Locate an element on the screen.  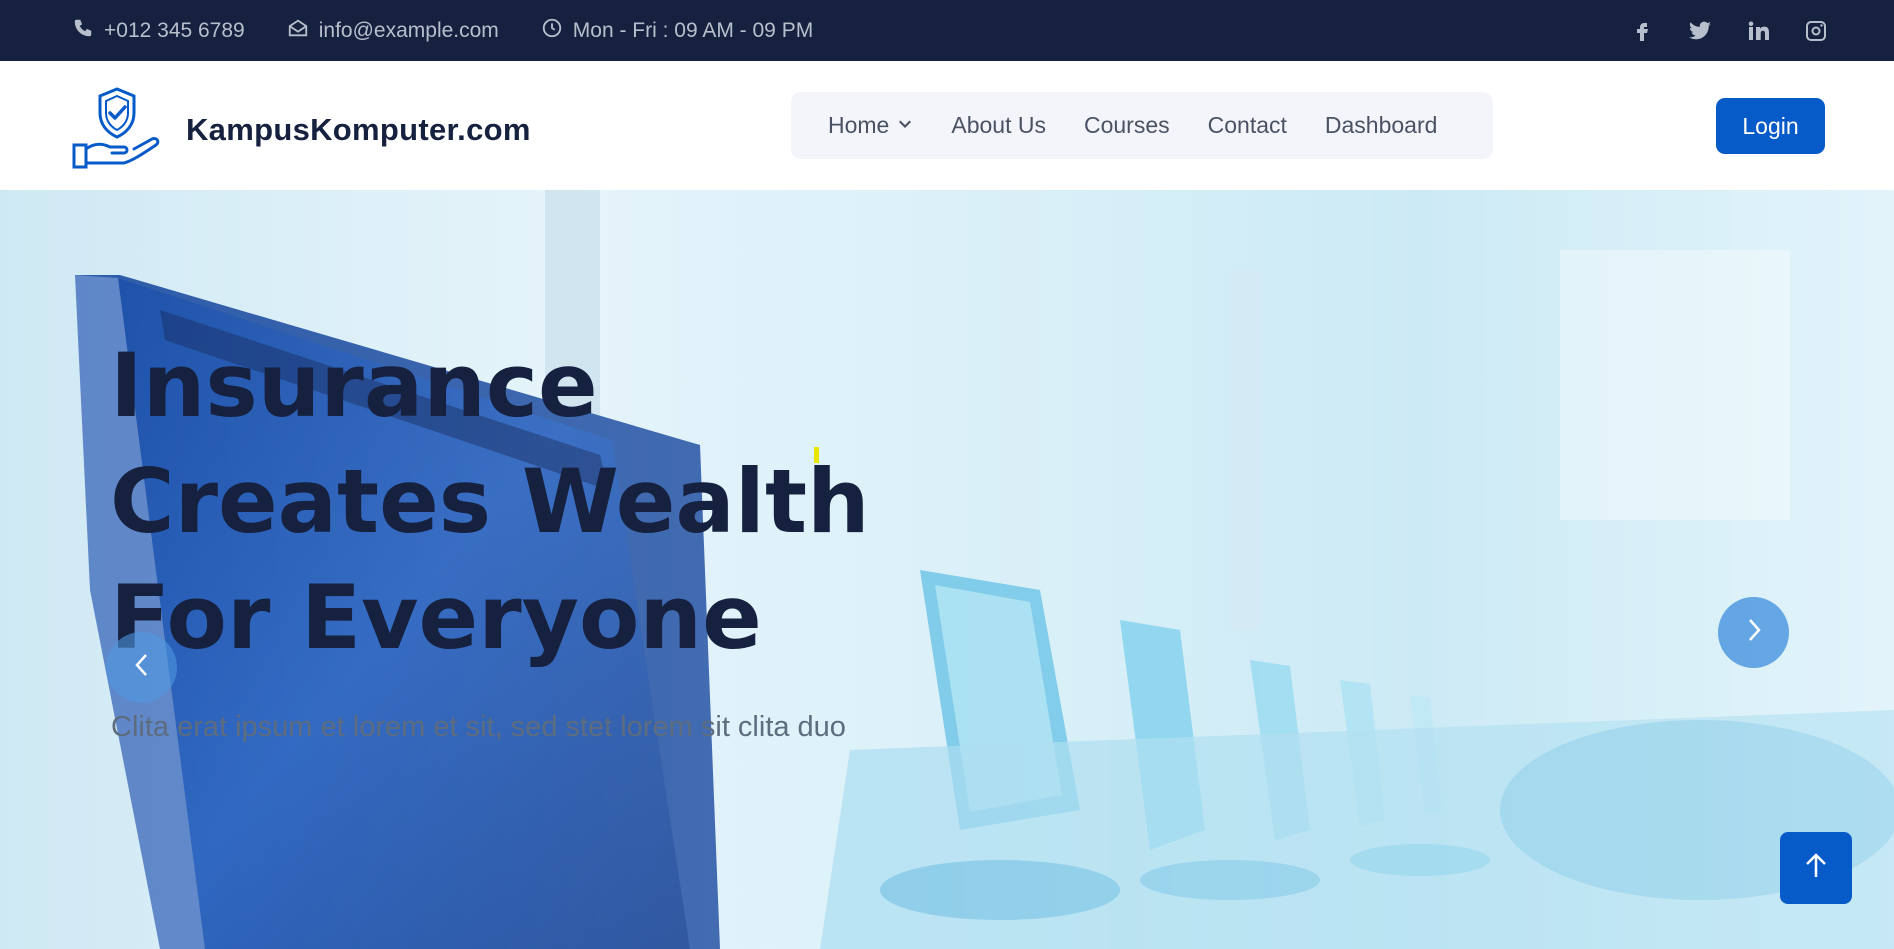
linkedin-icon is located at coordinates (1758, 31).